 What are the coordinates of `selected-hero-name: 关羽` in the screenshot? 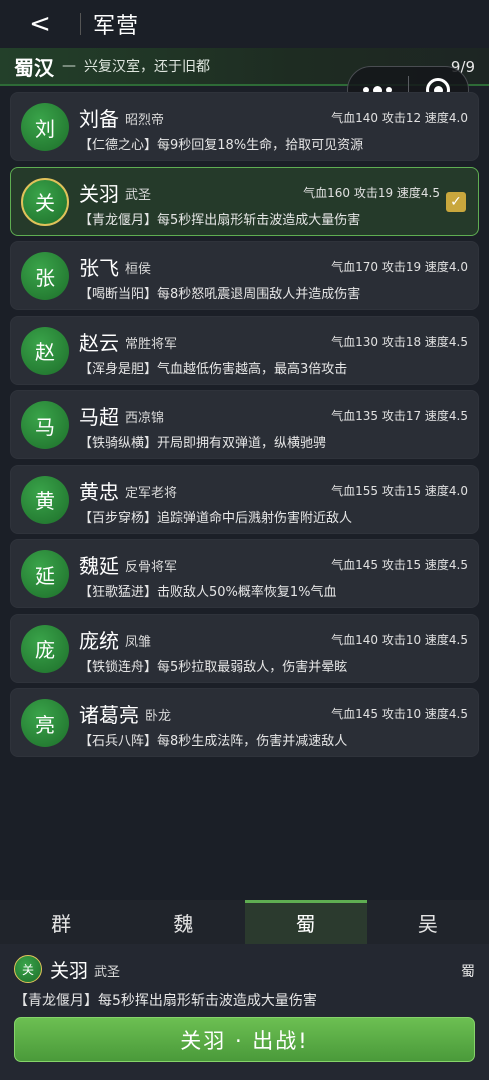 It's located at (69, 971).